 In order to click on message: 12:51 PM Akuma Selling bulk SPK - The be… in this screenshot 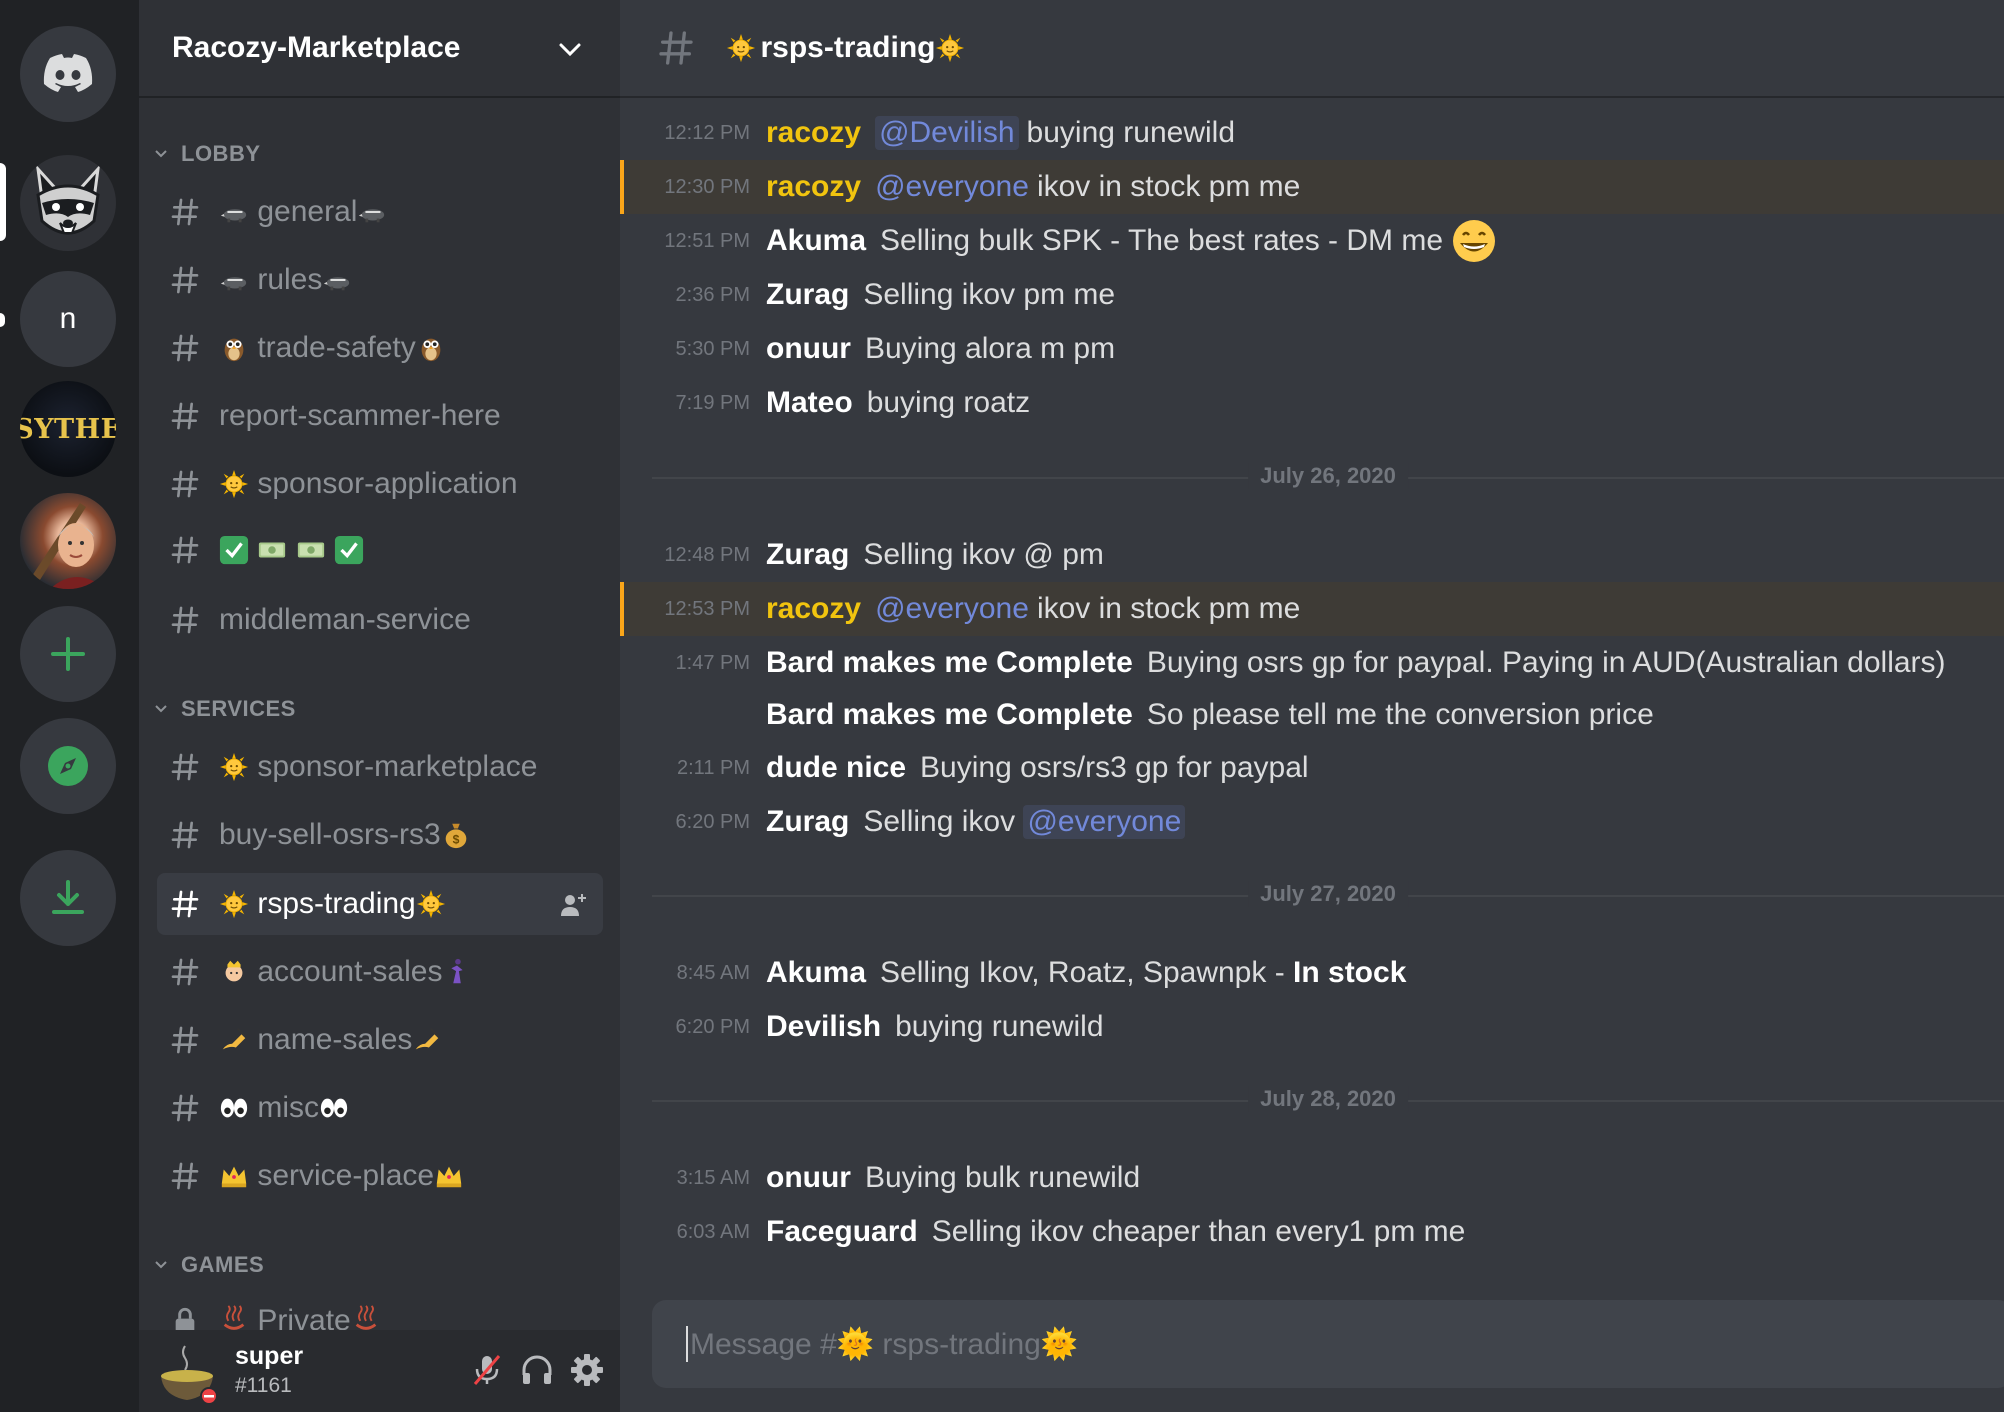, I will do `click(1312, 241)`.